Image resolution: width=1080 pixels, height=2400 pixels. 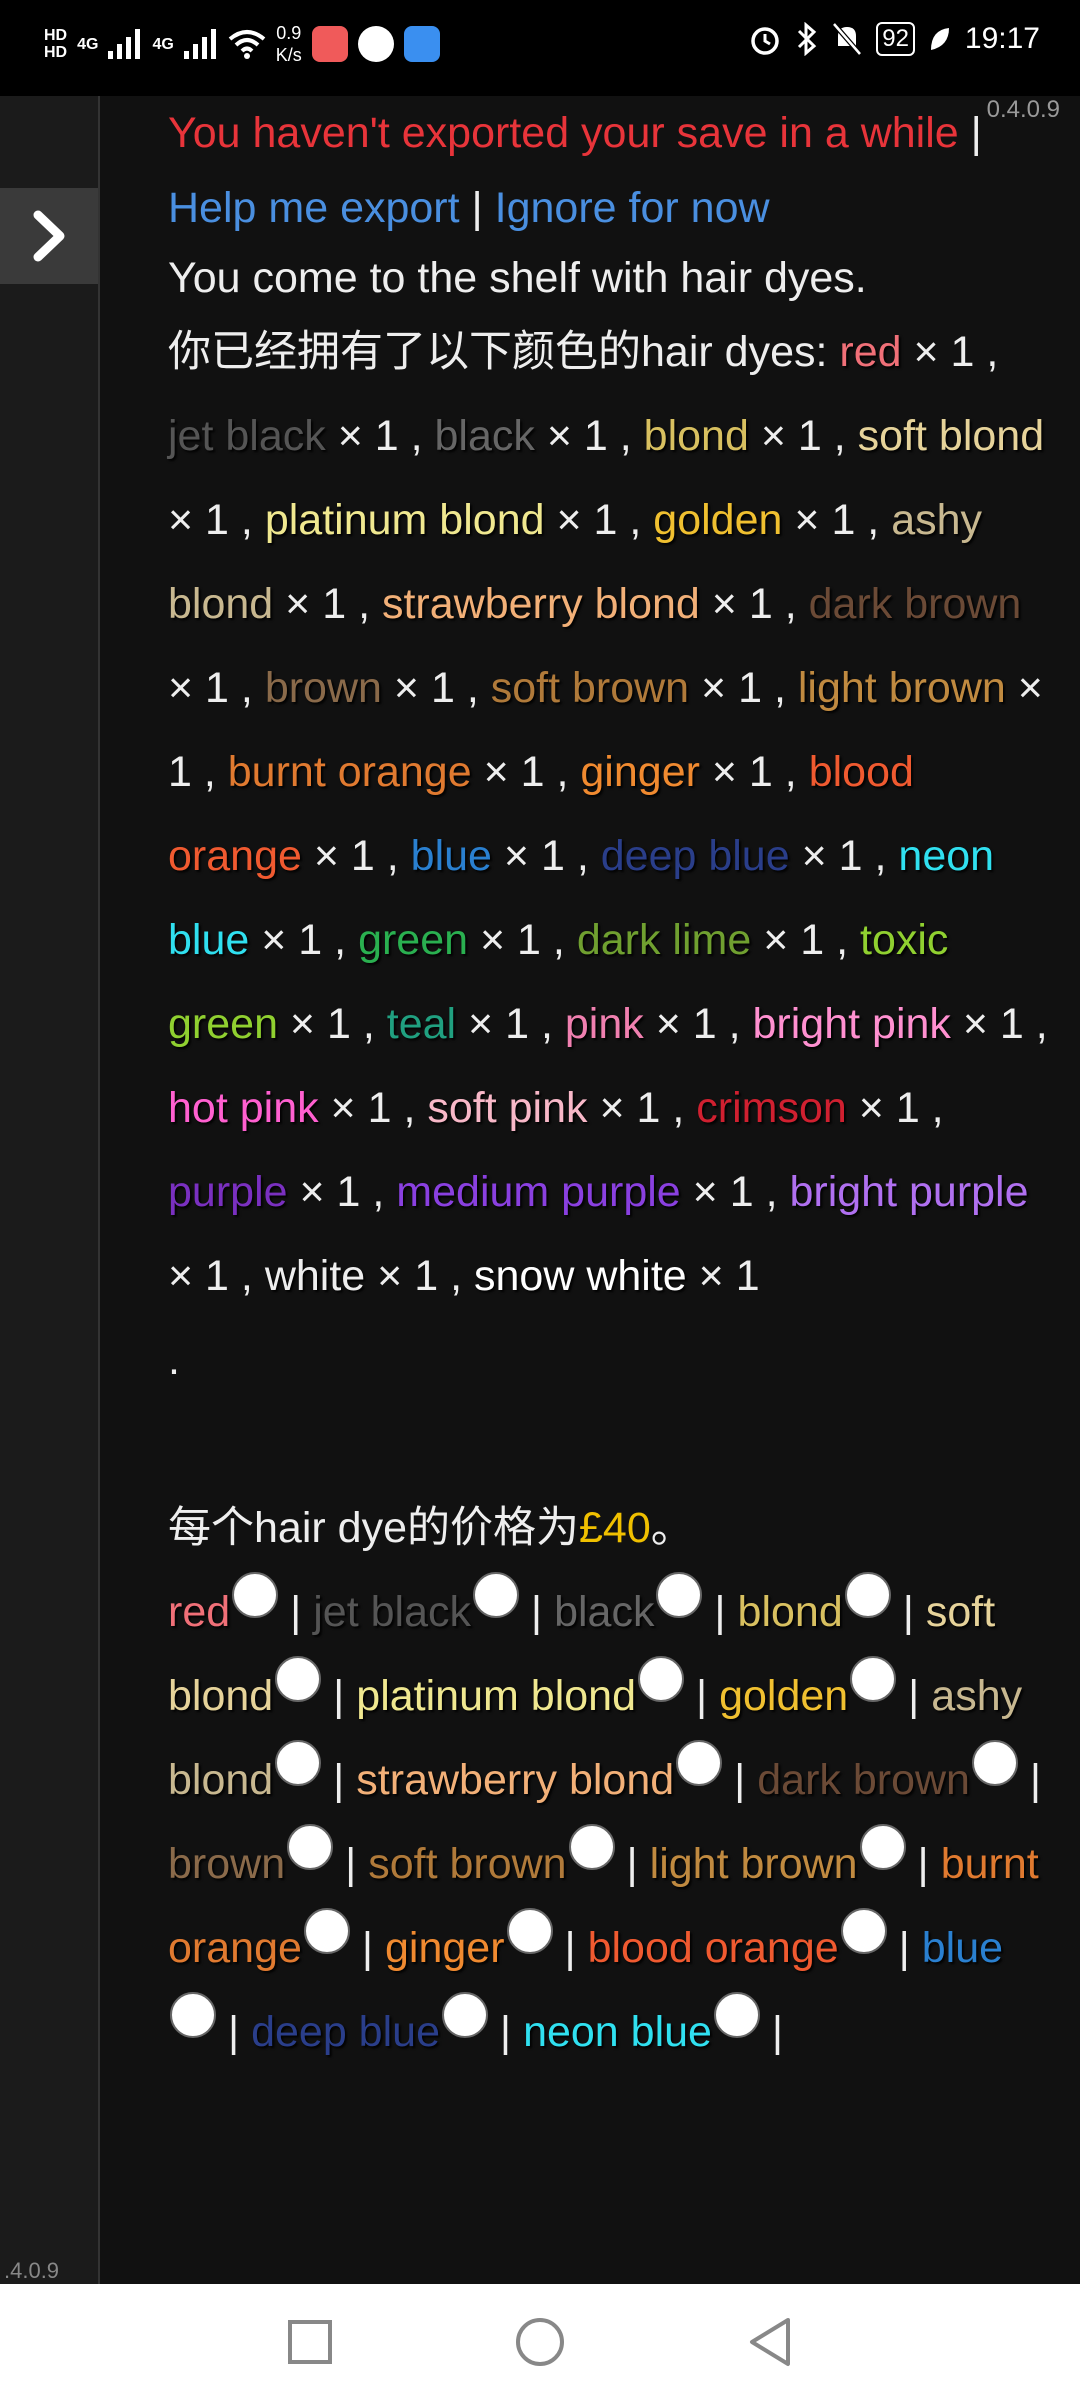 What do you see at coordinates (540, 48) in the screenshot?
I see `status-bar: HD HD 4G 4G 0.9 K/s 92 19:17` at bounding box center [540, 48].